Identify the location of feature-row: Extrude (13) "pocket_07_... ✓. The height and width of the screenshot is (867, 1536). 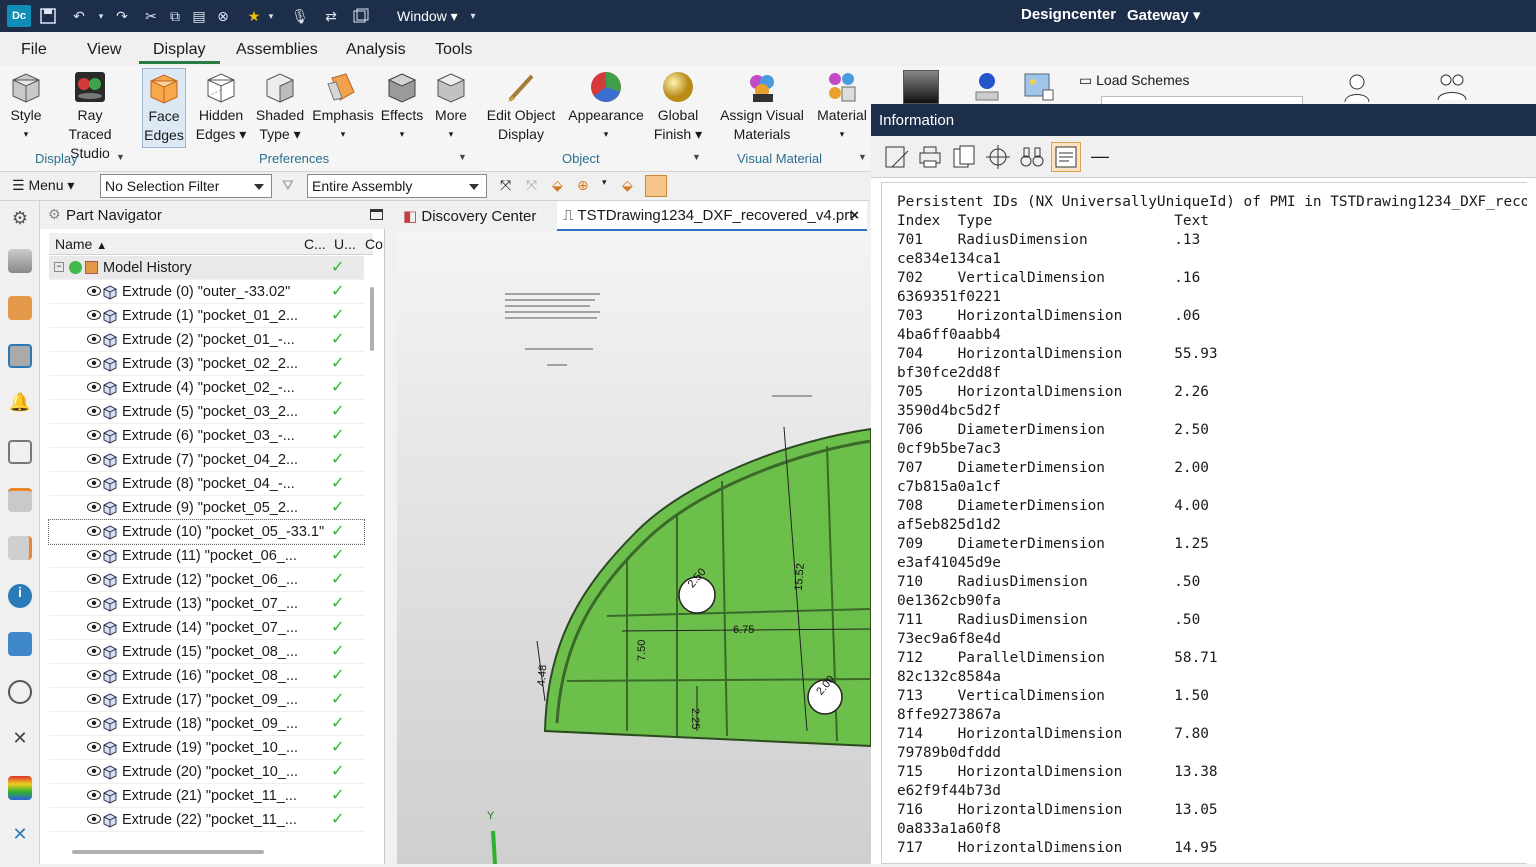
(206, 604).